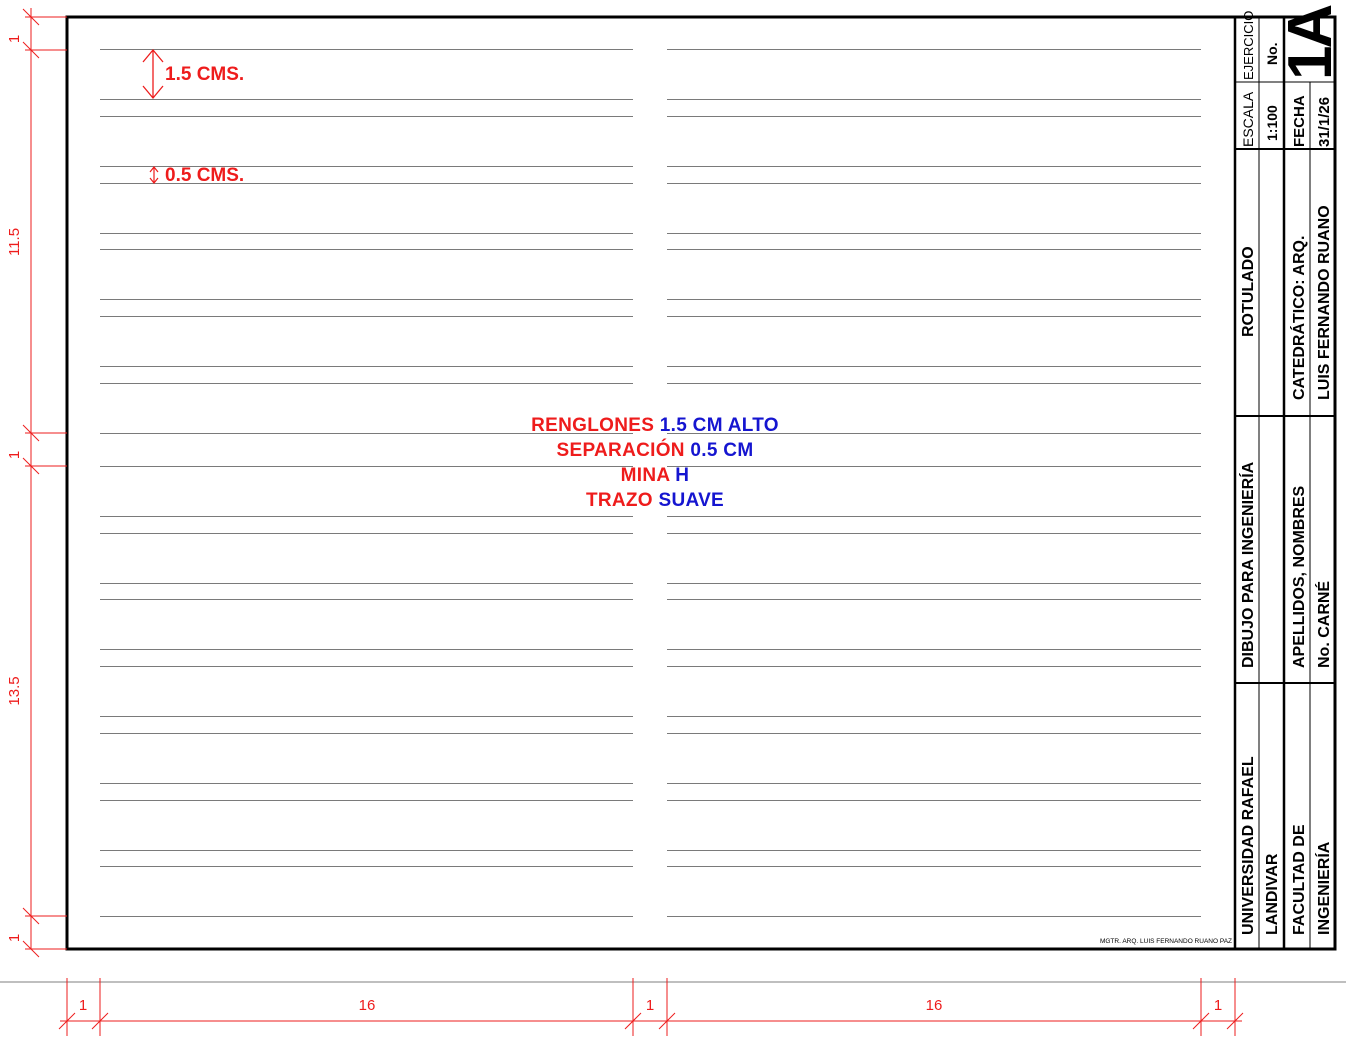 The width and height of the screenshot is (1346, 1040). I want to click on university-line1: UNIVERSIDAD RAFAEL, so click(1248, 845).